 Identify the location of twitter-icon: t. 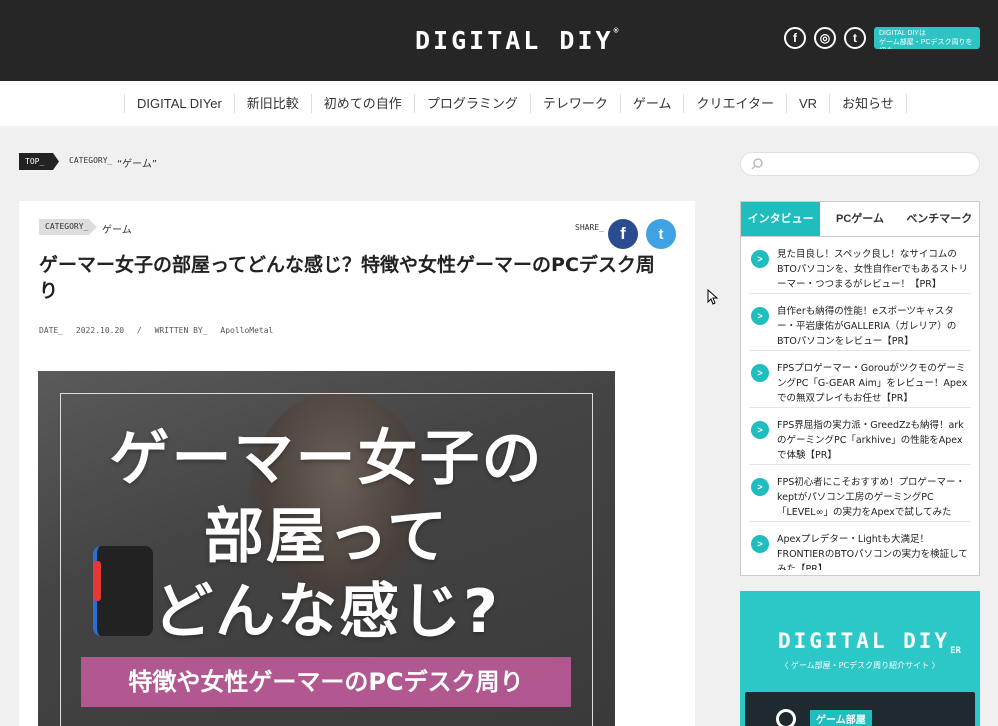
(855, 38).